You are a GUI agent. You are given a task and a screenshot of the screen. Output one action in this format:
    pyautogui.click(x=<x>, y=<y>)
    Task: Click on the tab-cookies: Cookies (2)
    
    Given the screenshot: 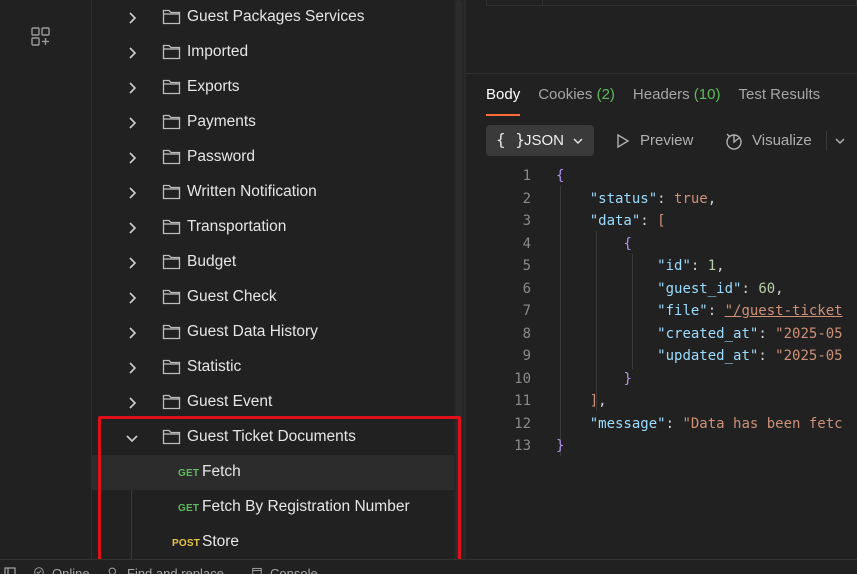 What is the action you would take?
    pyautogui.click(x=576, y=101)
    